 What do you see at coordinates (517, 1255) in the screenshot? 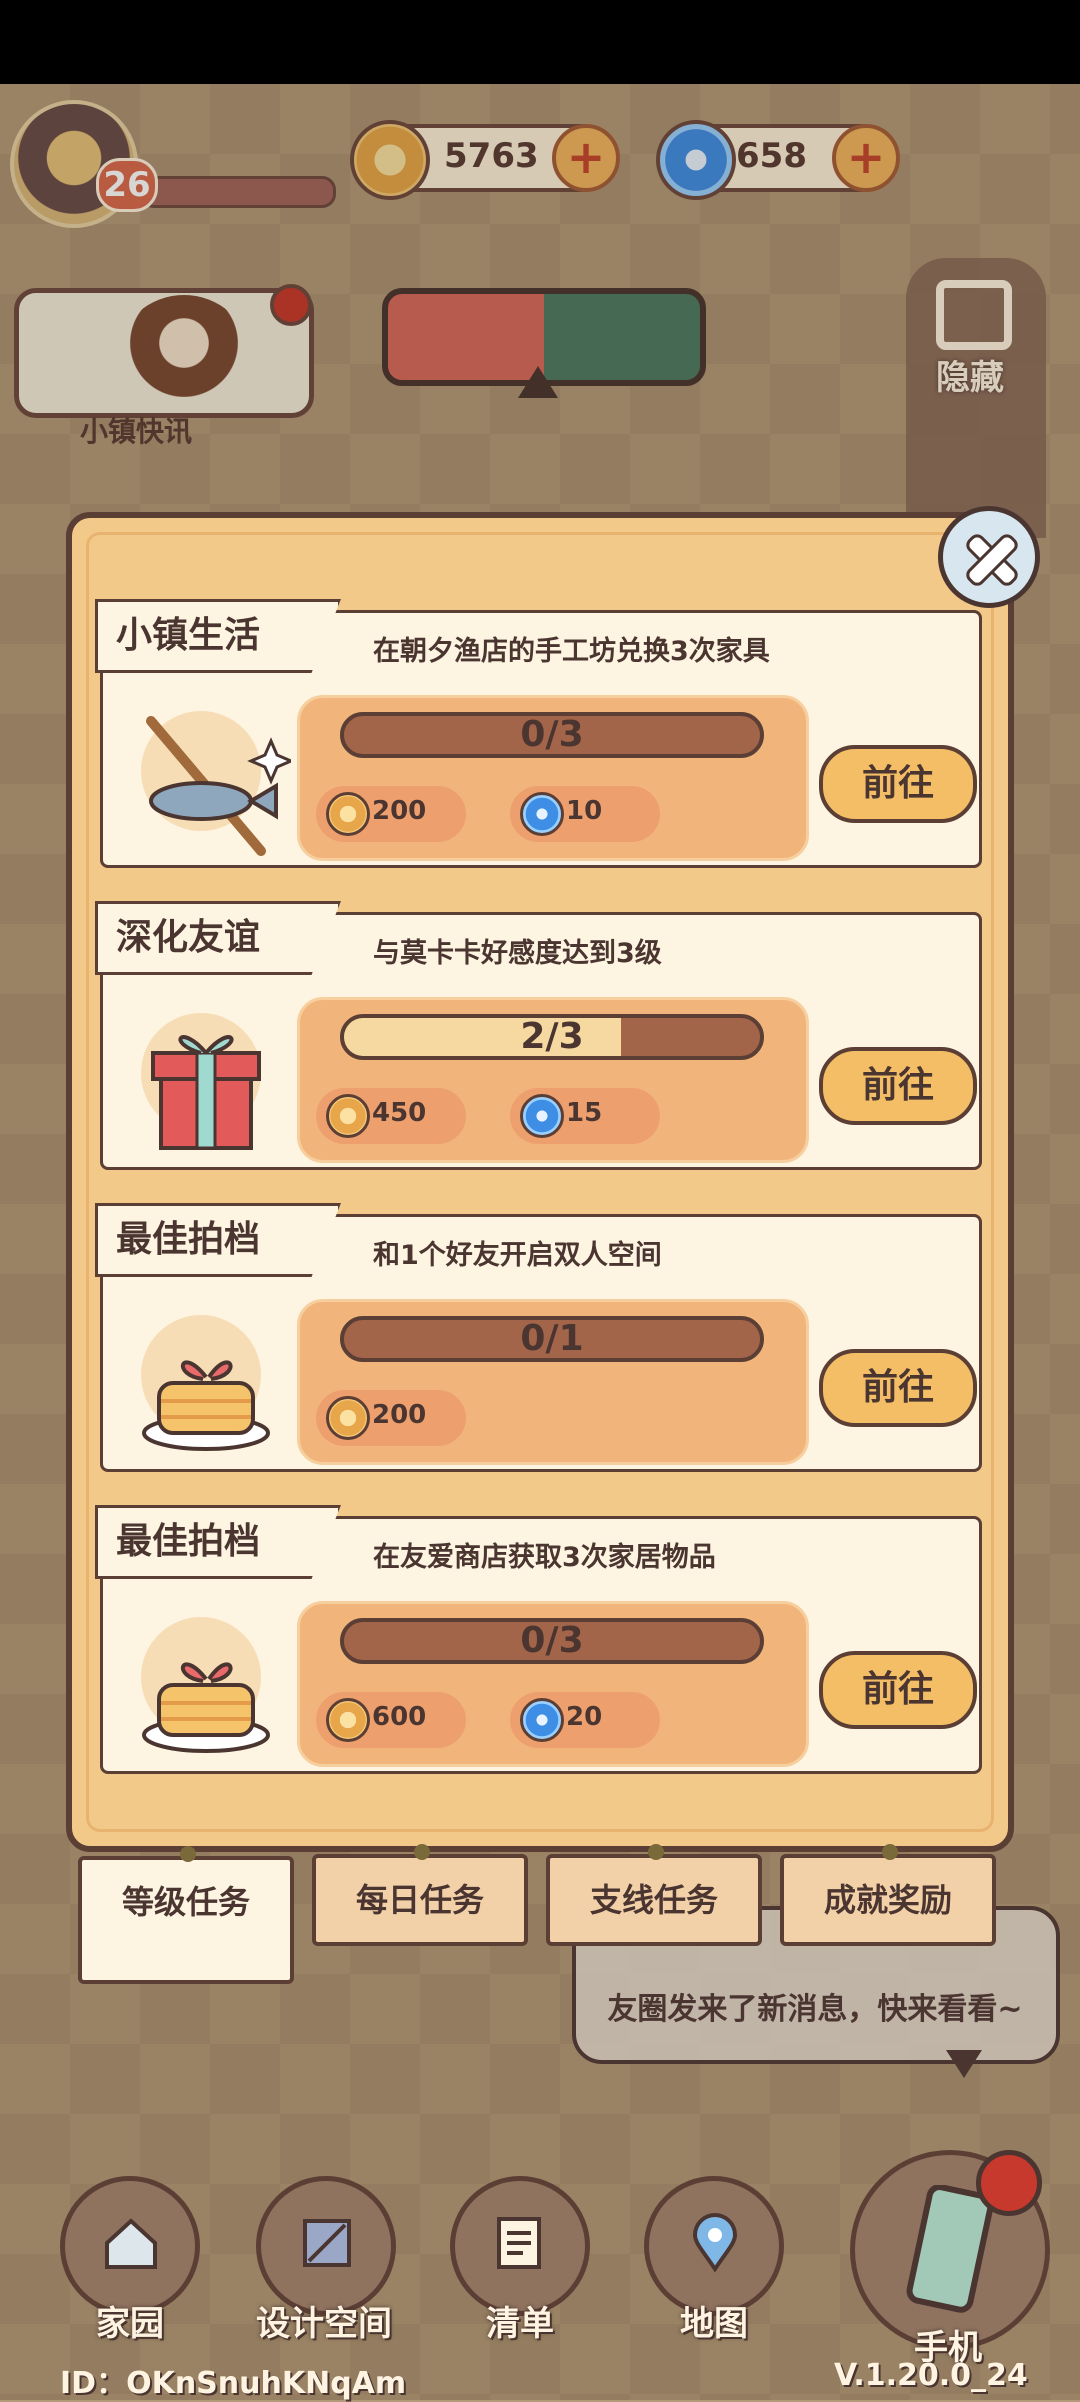
I see `task-description: 和1个好友开启双人空间` at bounding box center [517, 1255].